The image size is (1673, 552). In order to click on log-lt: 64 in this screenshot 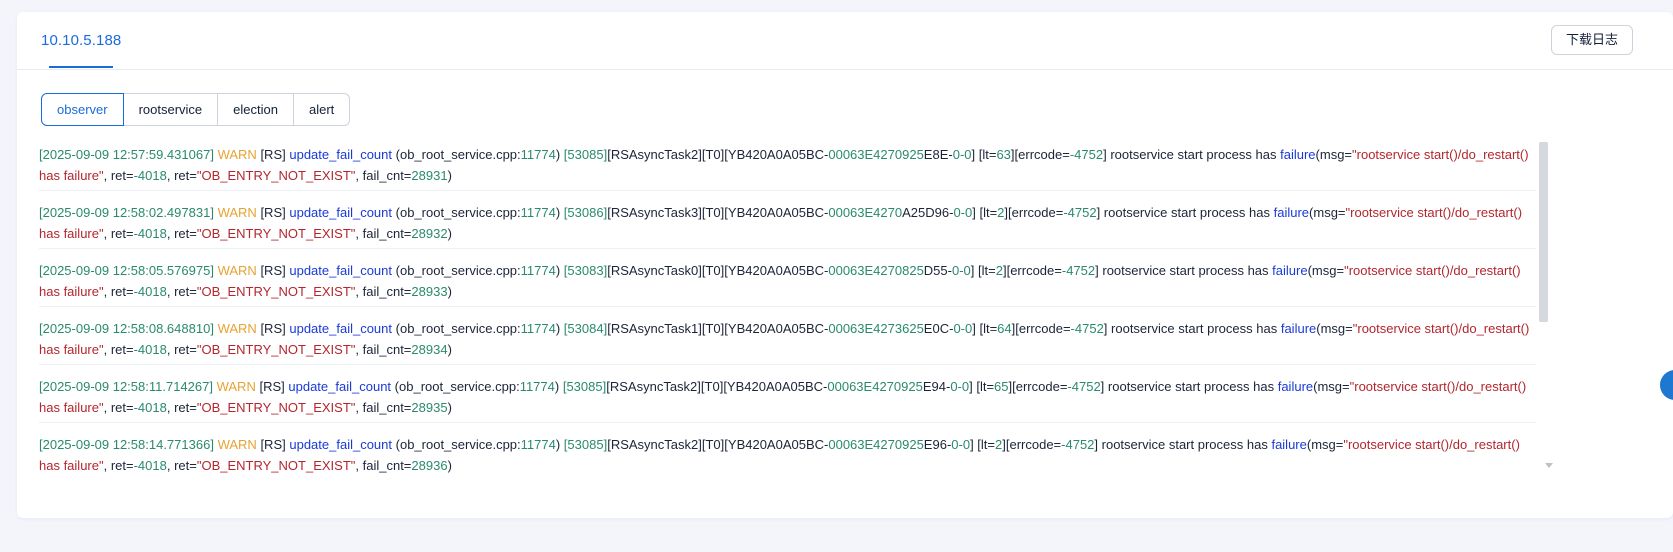, I will do `click(1004, 328)`.